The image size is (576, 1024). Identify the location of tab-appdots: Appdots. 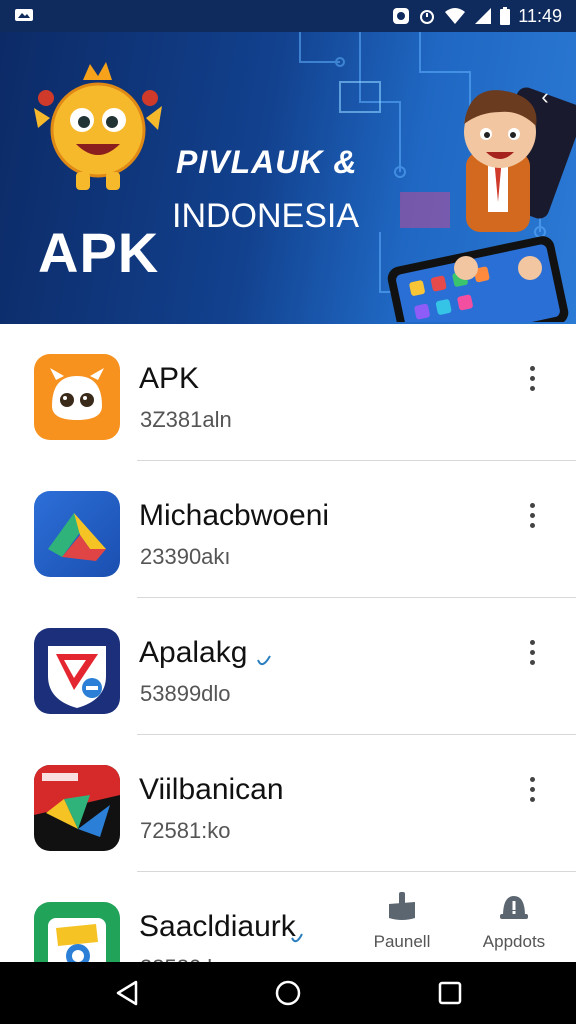
(514, 923).